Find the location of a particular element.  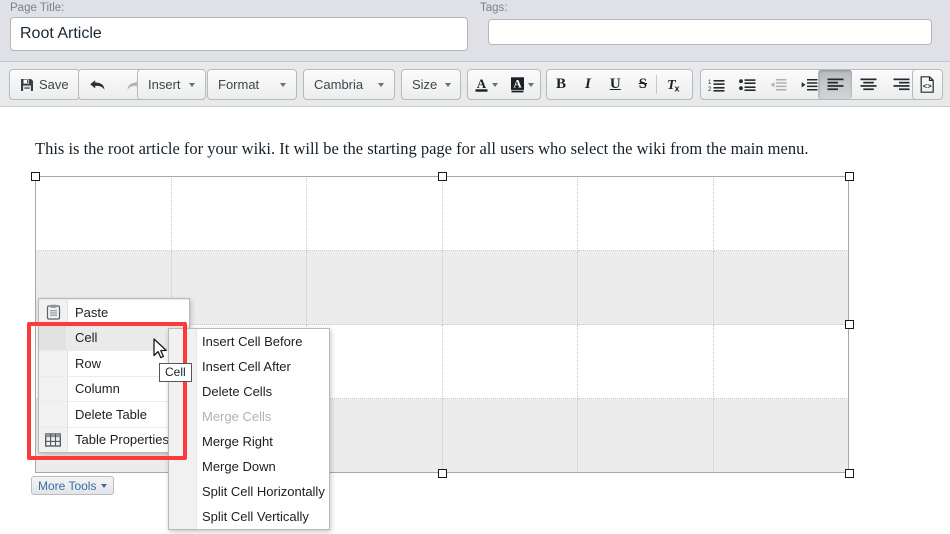

table-row is located at coordinates (442, 213).